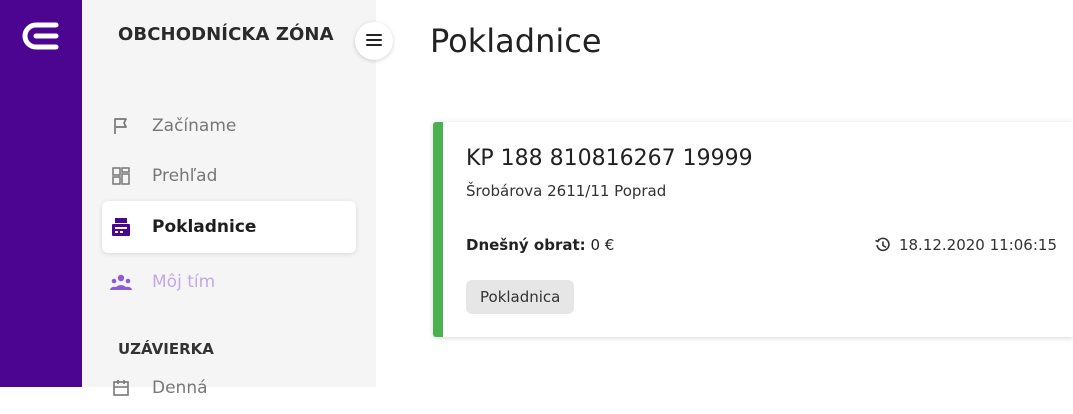 Image resolution: width=1073 pixels, height=414 pixels. I want to click on sidebar-item-label: Začíname, so click(194, 126).